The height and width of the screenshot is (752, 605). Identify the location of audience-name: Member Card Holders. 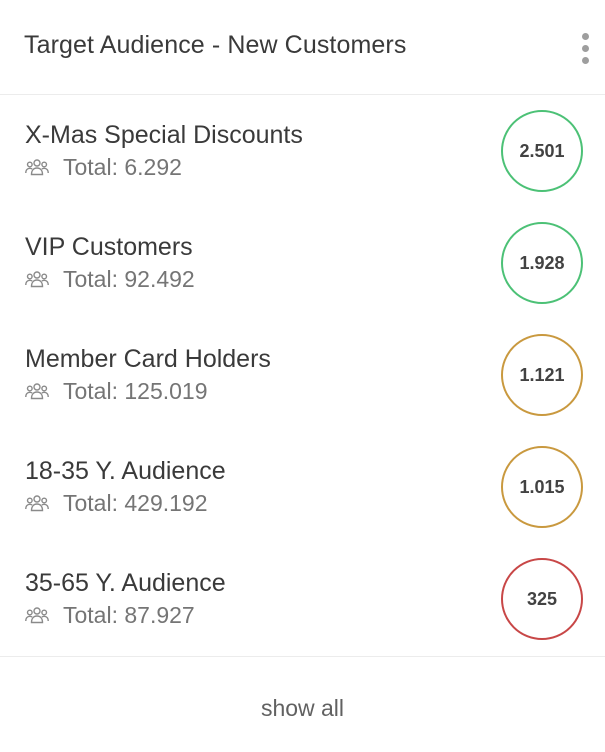
(148, 359).